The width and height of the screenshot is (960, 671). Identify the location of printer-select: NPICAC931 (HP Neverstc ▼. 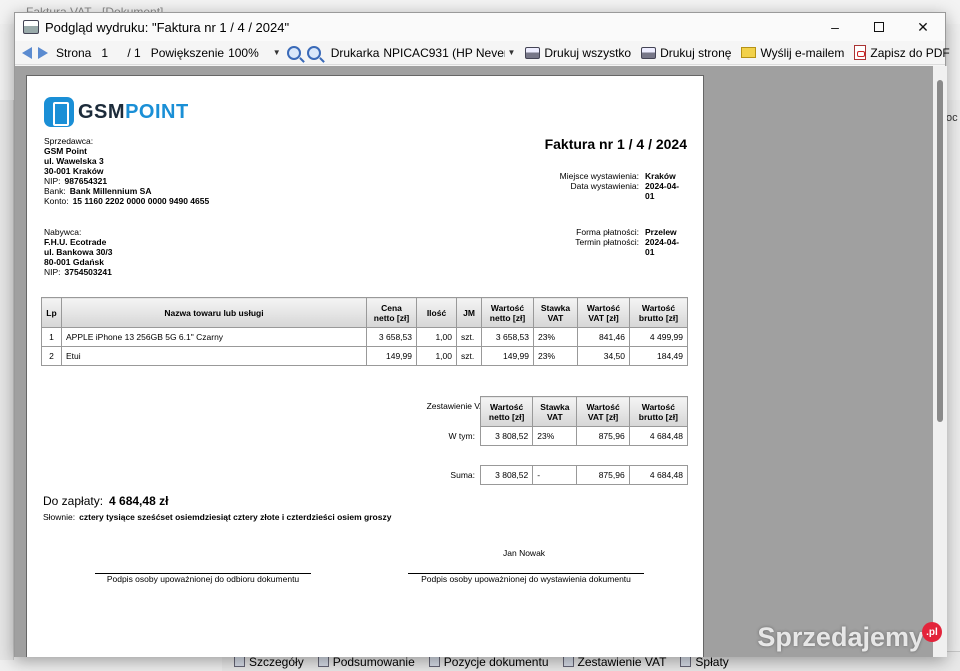
(449, 53).